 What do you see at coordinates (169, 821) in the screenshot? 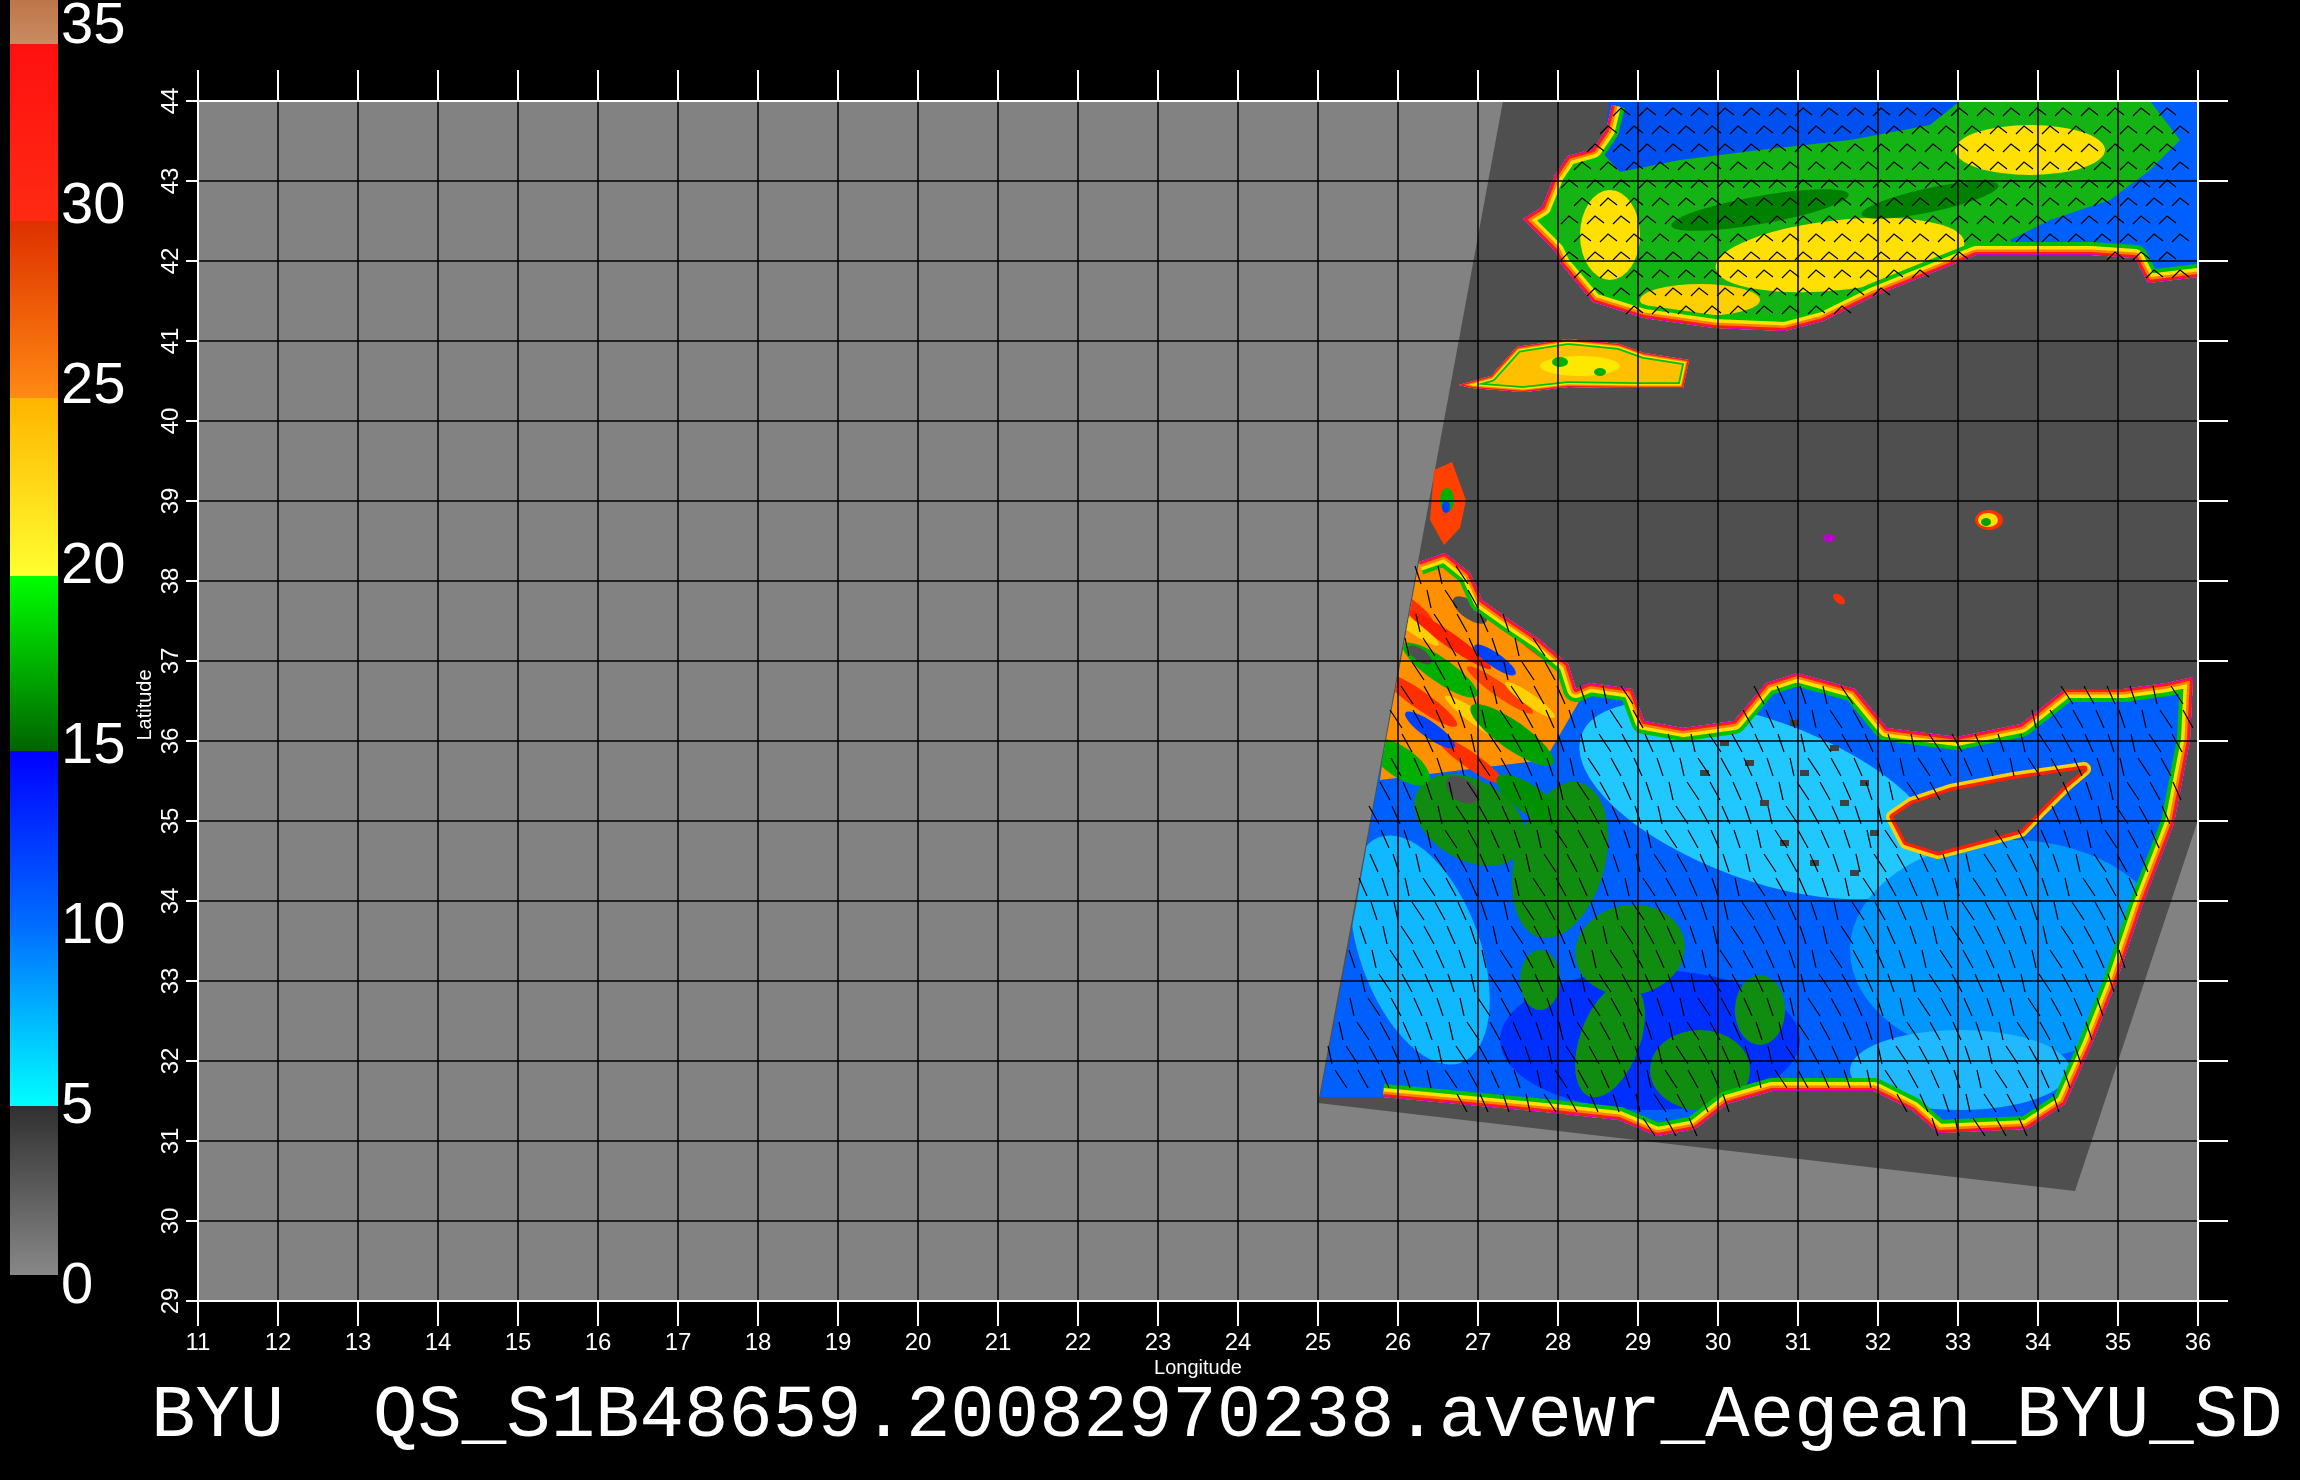
I see `y-tick-label: 35` at bounding box center [169, 821].